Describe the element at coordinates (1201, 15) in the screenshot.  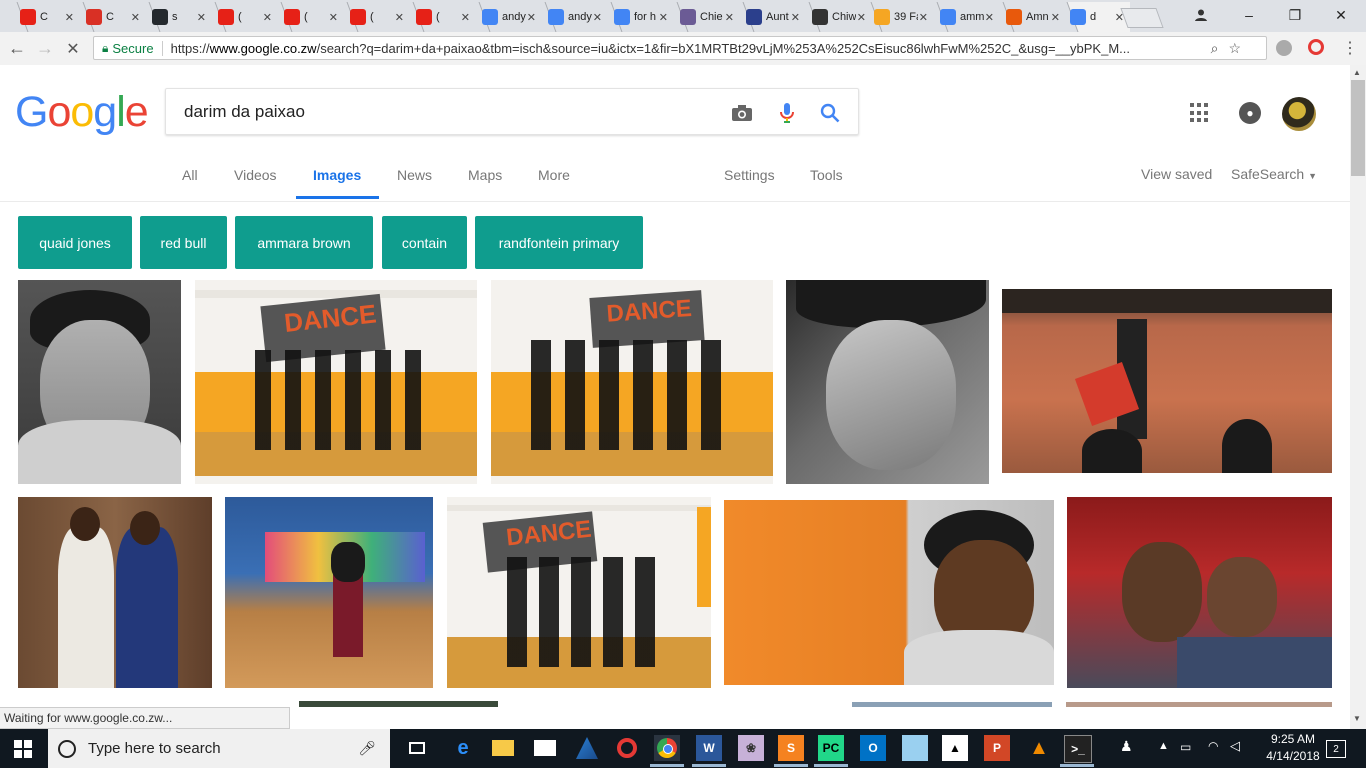
I see `profile-icon` at that location.